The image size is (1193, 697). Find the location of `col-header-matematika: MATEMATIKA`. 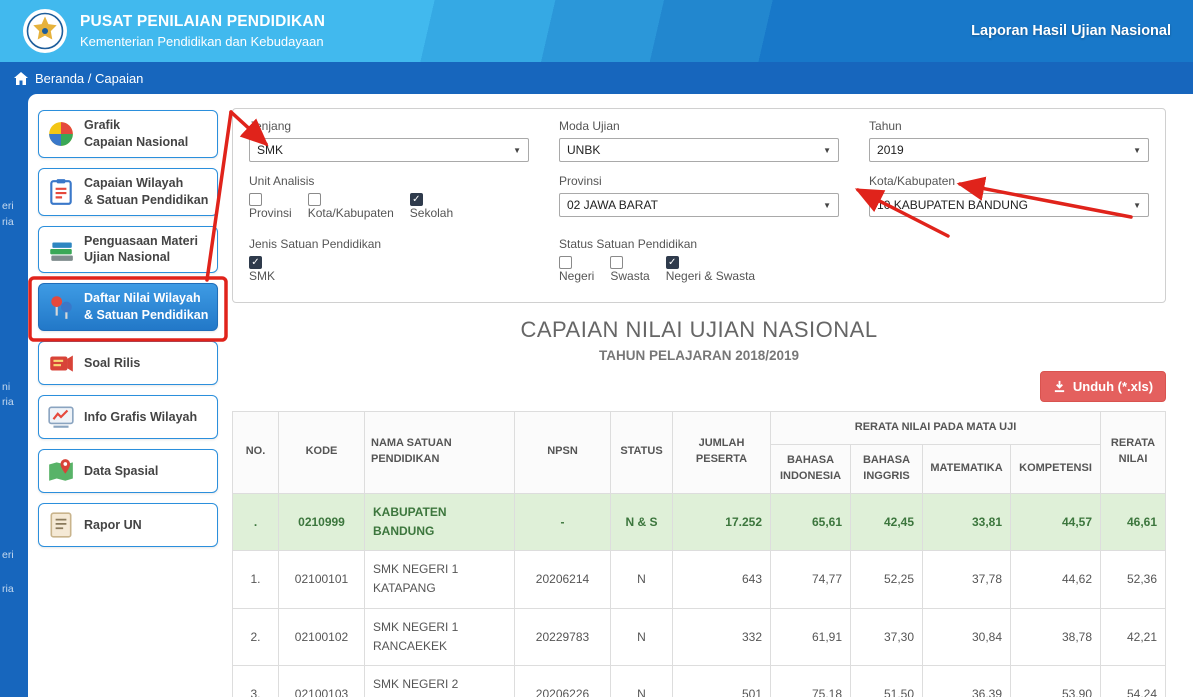

col-header-matematika: MATEMATIKA is located at coordinates (966, 468).